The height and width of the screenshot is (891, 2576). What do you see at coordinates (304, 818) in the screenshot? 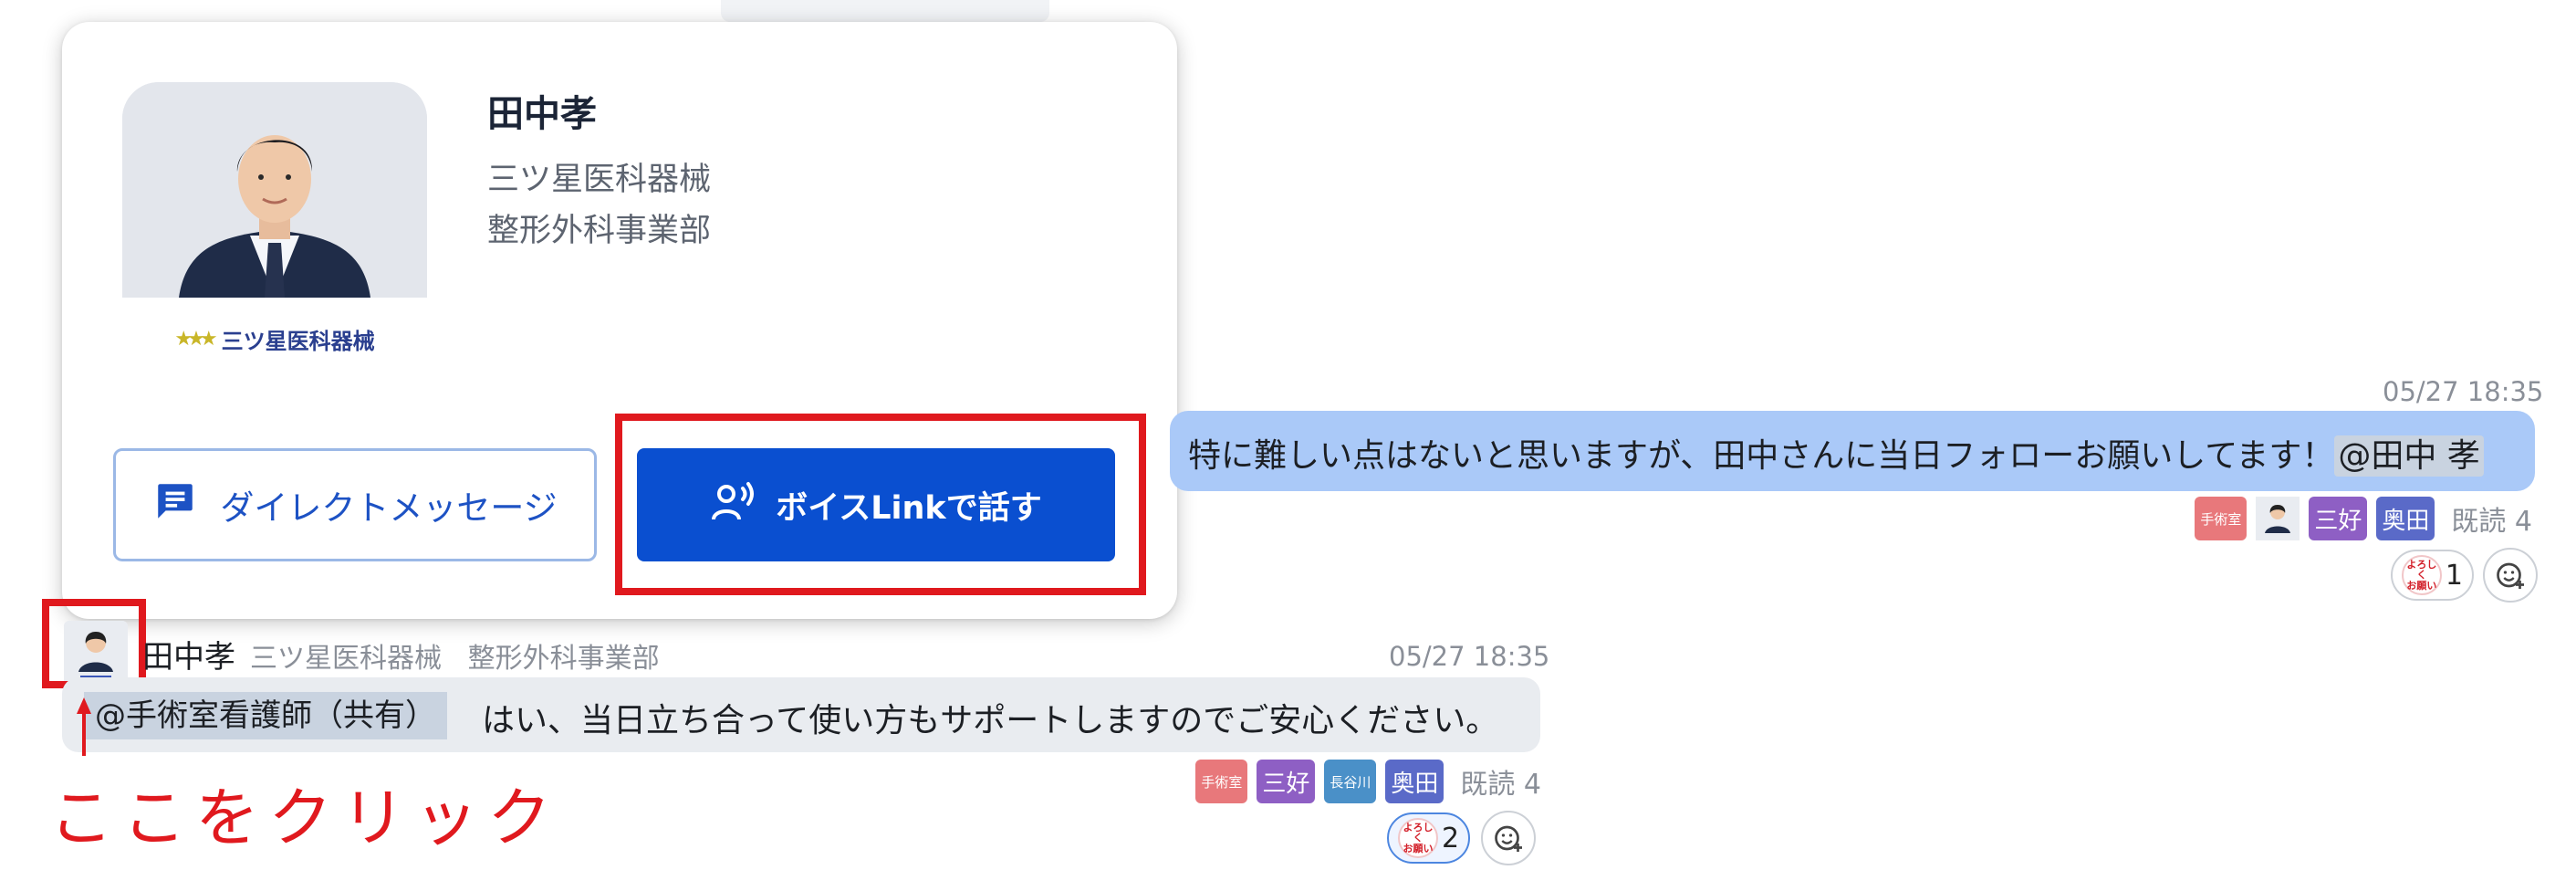
I see `click-here-label: ここをクリック` at bounding box center [304, 818].